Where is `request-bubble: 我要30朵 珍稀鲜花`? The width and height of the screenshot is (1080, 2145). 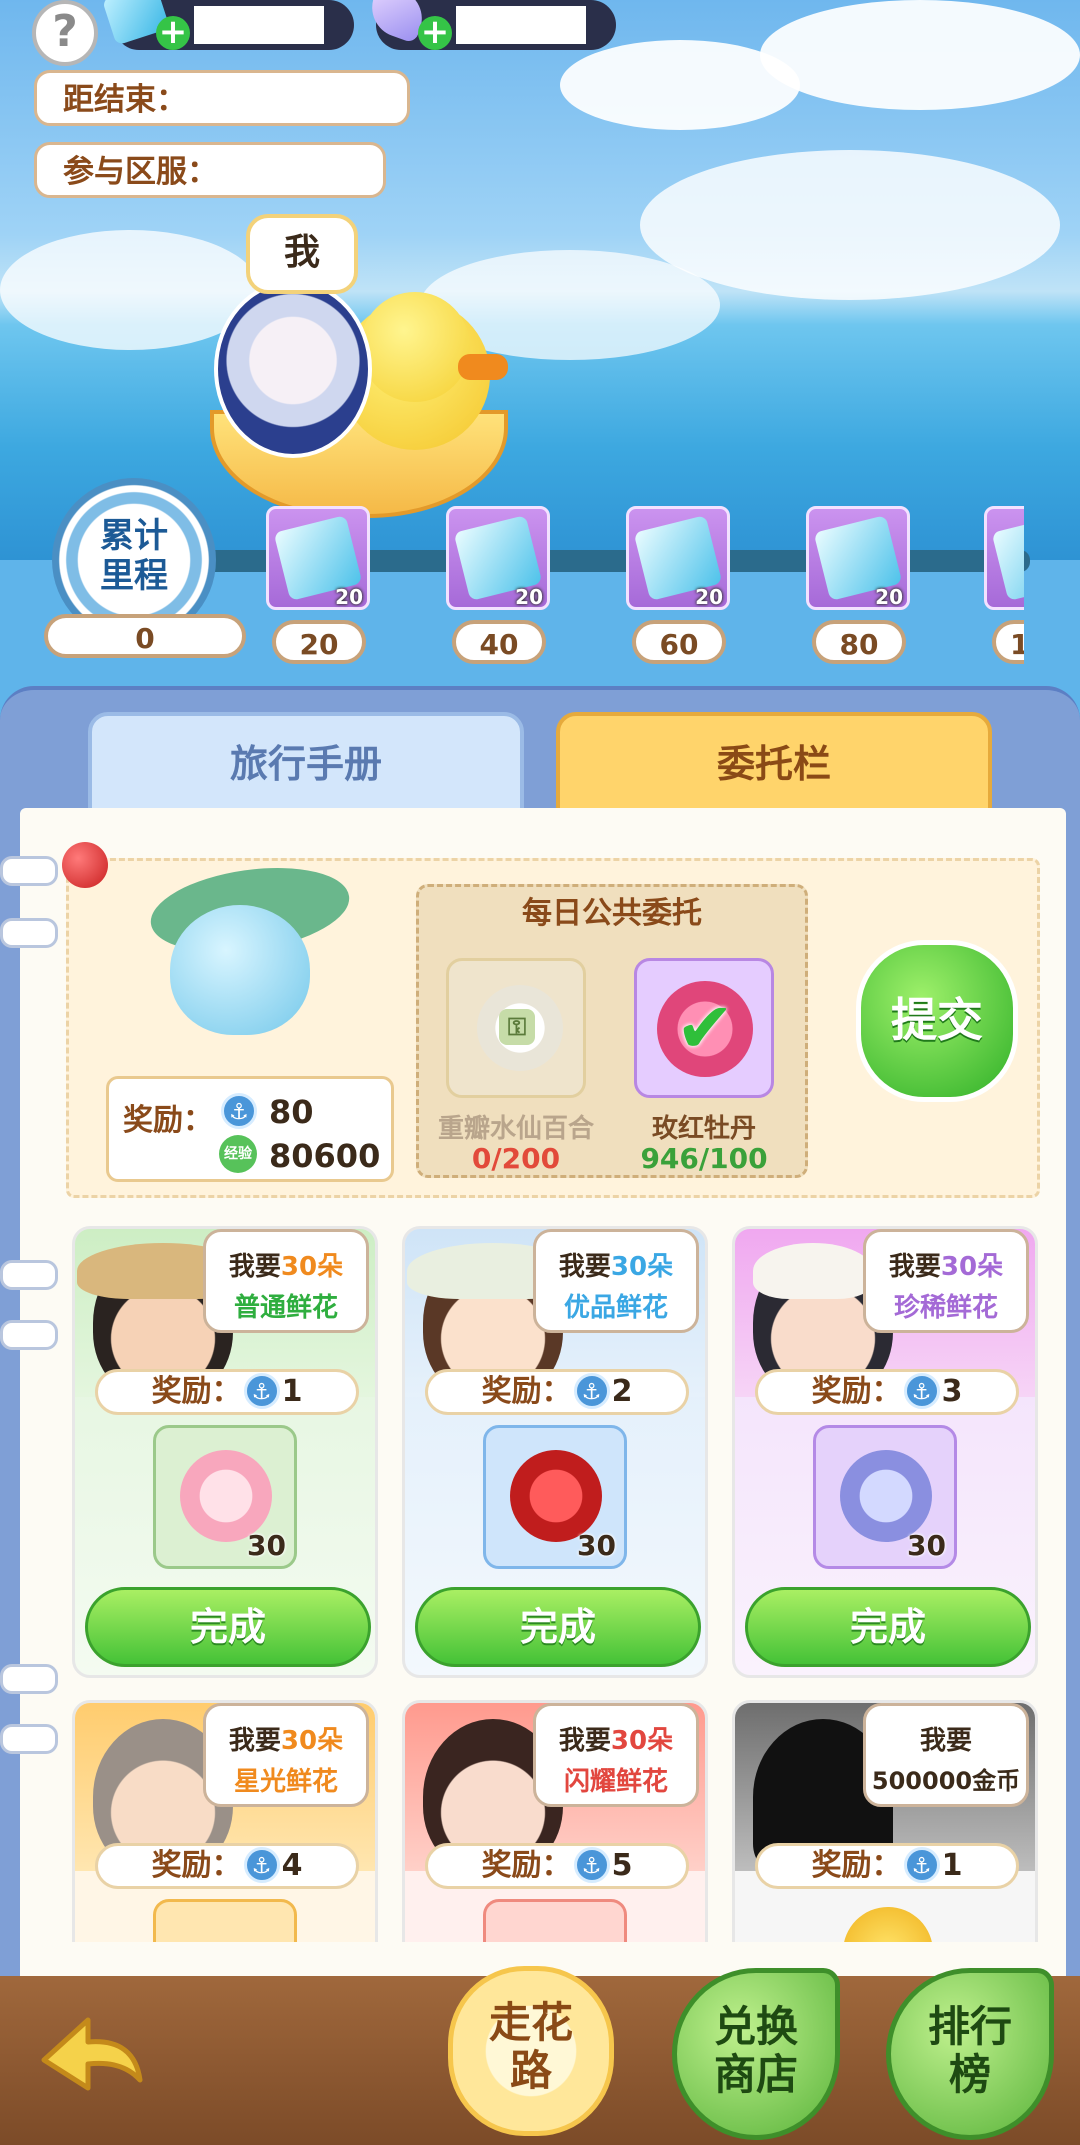
request-bubble: 我要30朵 珍稀鲜花 is located at coordinates (946, 1281).